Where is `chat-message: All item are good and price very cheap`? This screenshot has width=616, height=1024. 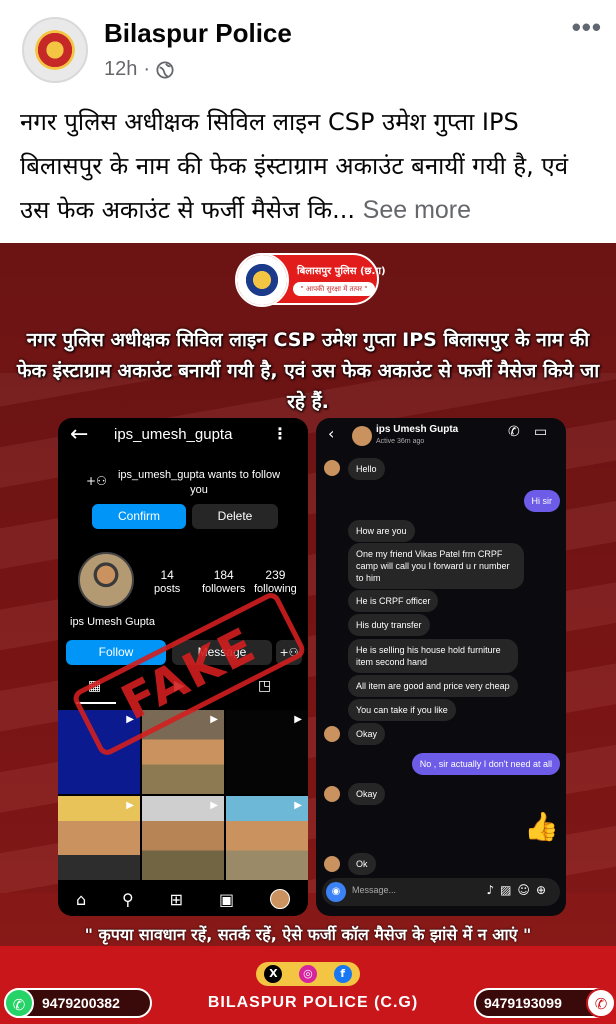
chat-message: All item are good and price very cheap is located at coordinates (433, 686).